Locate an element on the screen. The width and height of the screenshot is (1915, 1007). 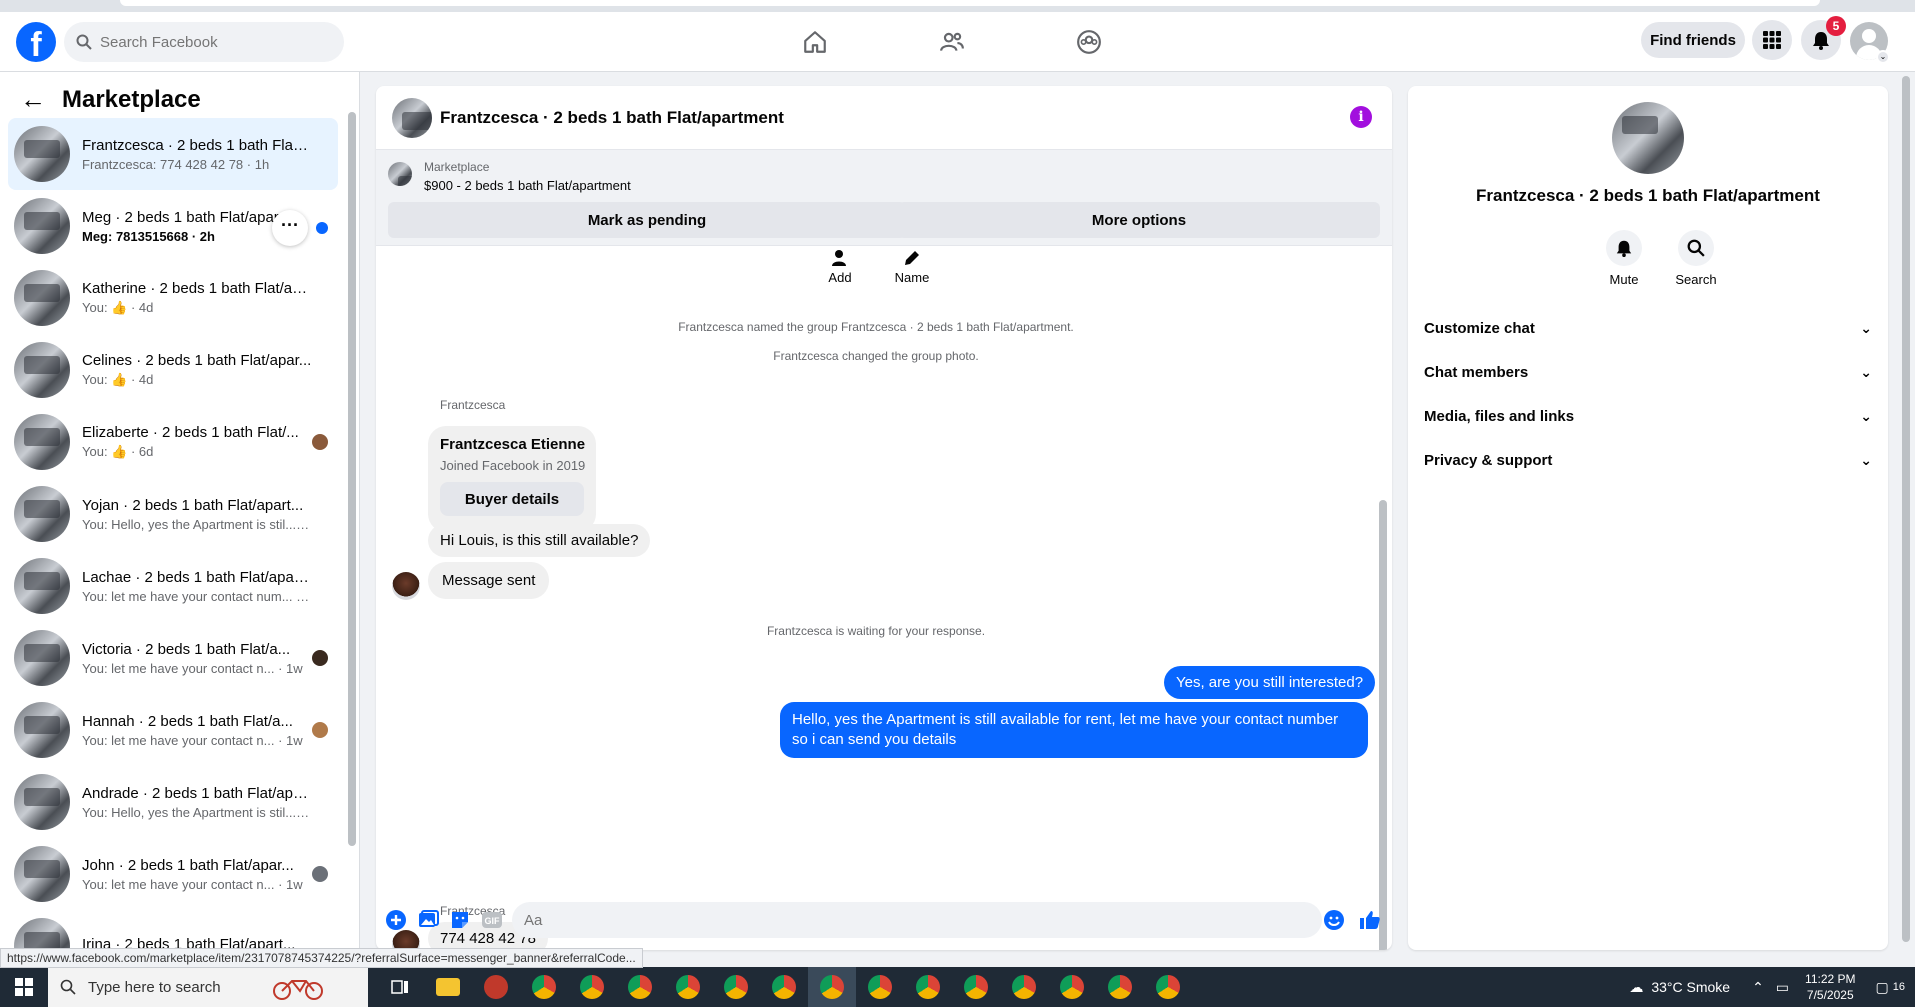
windows-logo-icon is located at coordinates (24, 987).